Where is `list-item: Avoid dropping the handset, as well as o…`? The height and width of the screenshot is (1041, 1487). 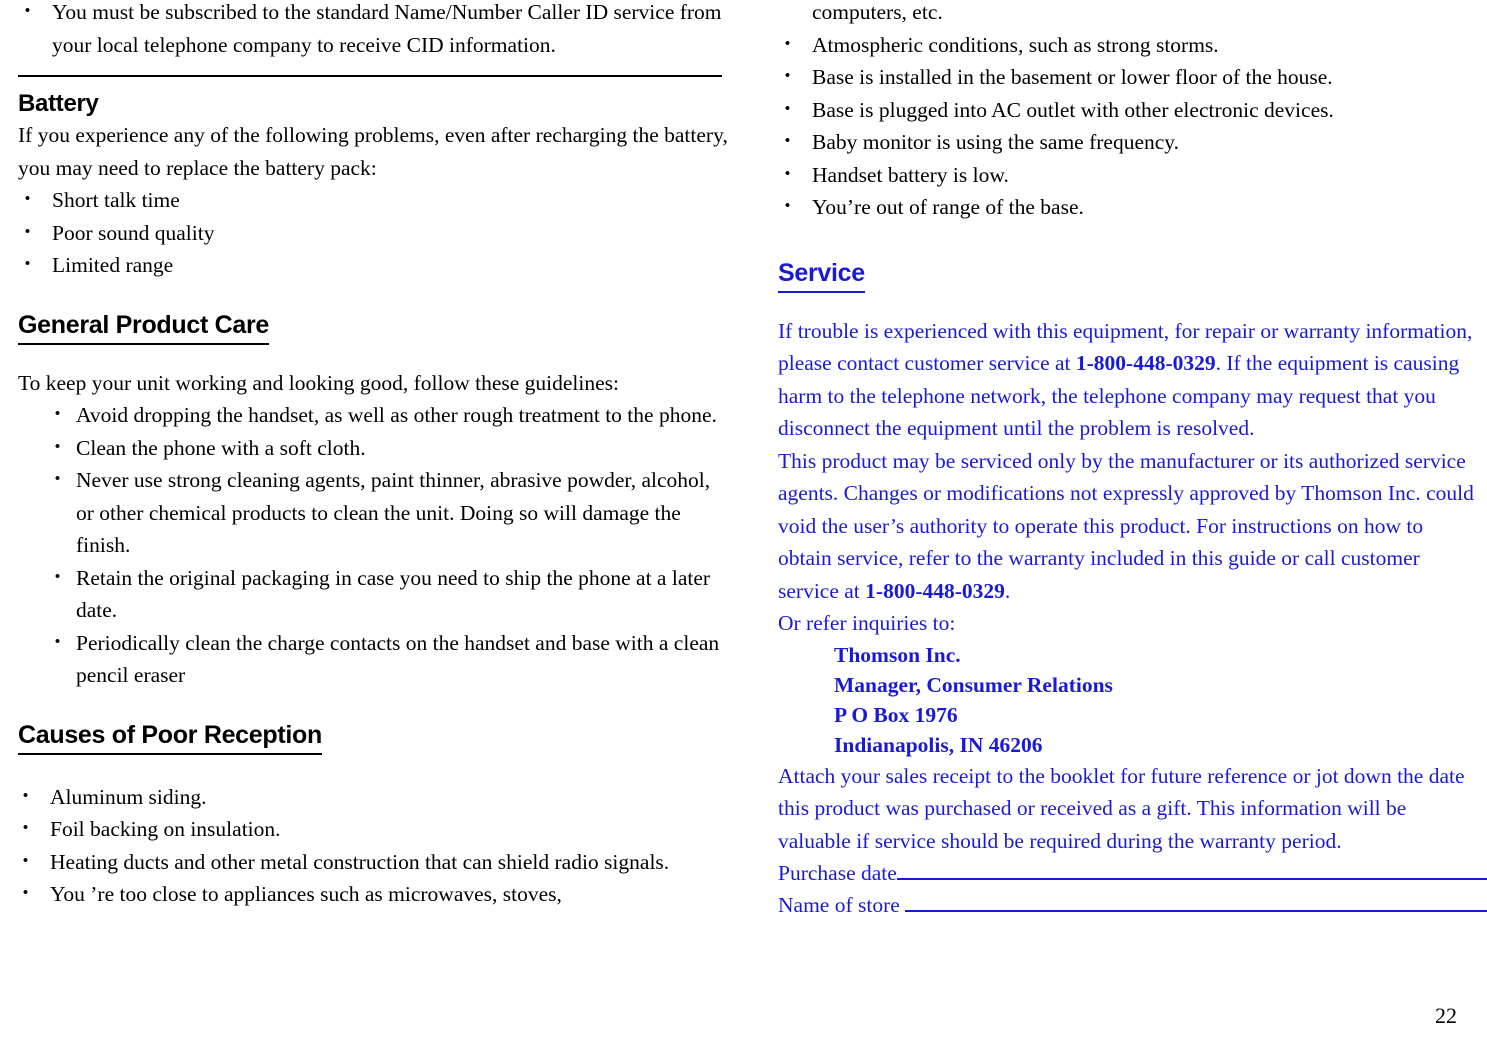
list-item: Avoid dropping the handset, as well as o… is located at coordinates (389, 415).